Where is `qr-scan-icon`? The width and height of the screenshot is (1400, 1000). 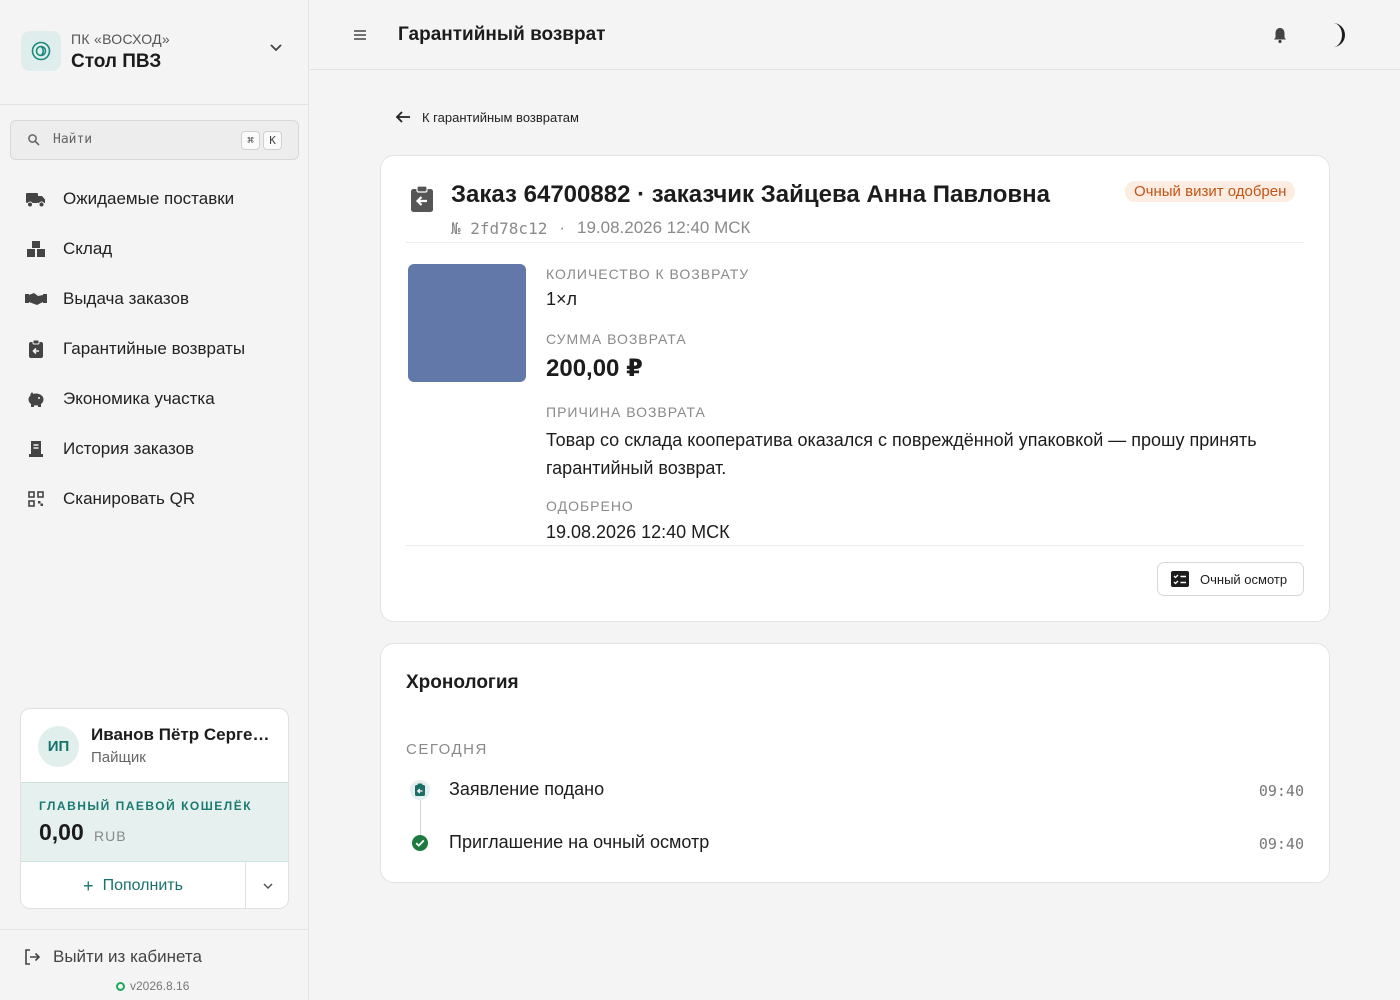 qr-scan-icon is located at coordinates (36, 499).